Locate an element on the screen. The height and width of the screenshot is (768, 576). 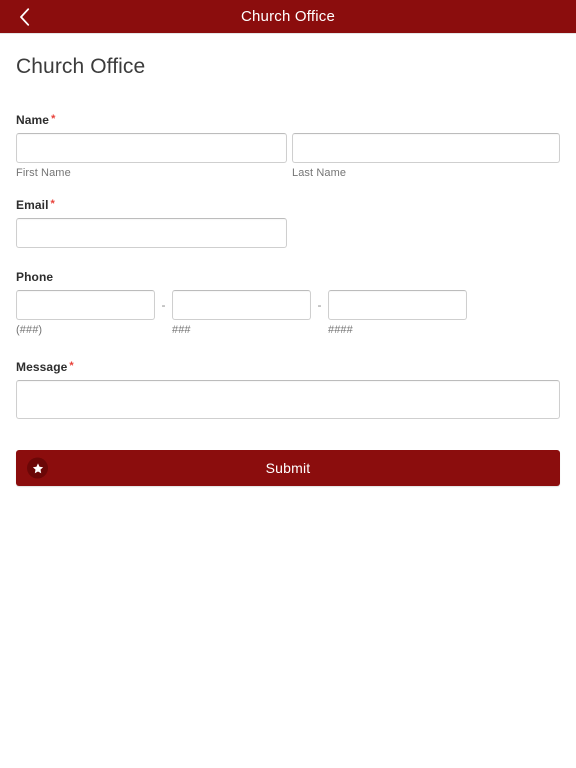
star-icon is located at coordinates (37, 468).